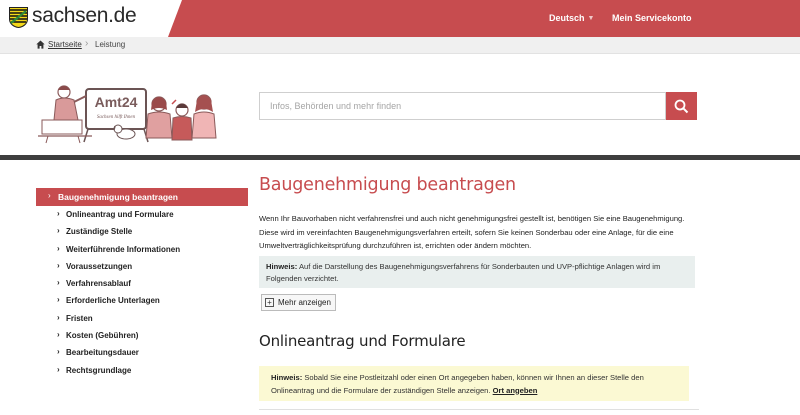  Describe the element at coordinates (152, 231) in the screenshot. I see `sidebar-item-zustaendige-stelle: › Zuständige Stelle` at that location.